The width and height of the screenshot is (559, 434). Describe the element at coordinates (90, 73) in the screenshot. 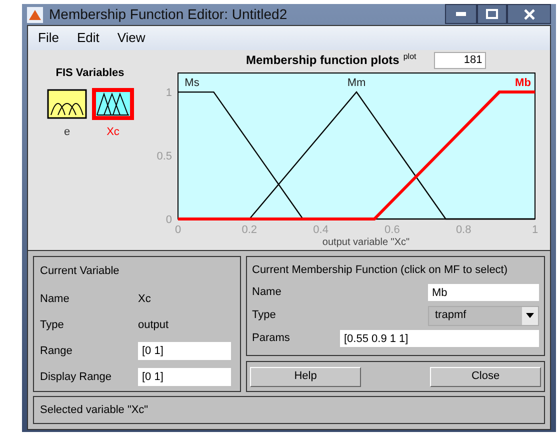

I see `section-title: FIS Variables` at that location.